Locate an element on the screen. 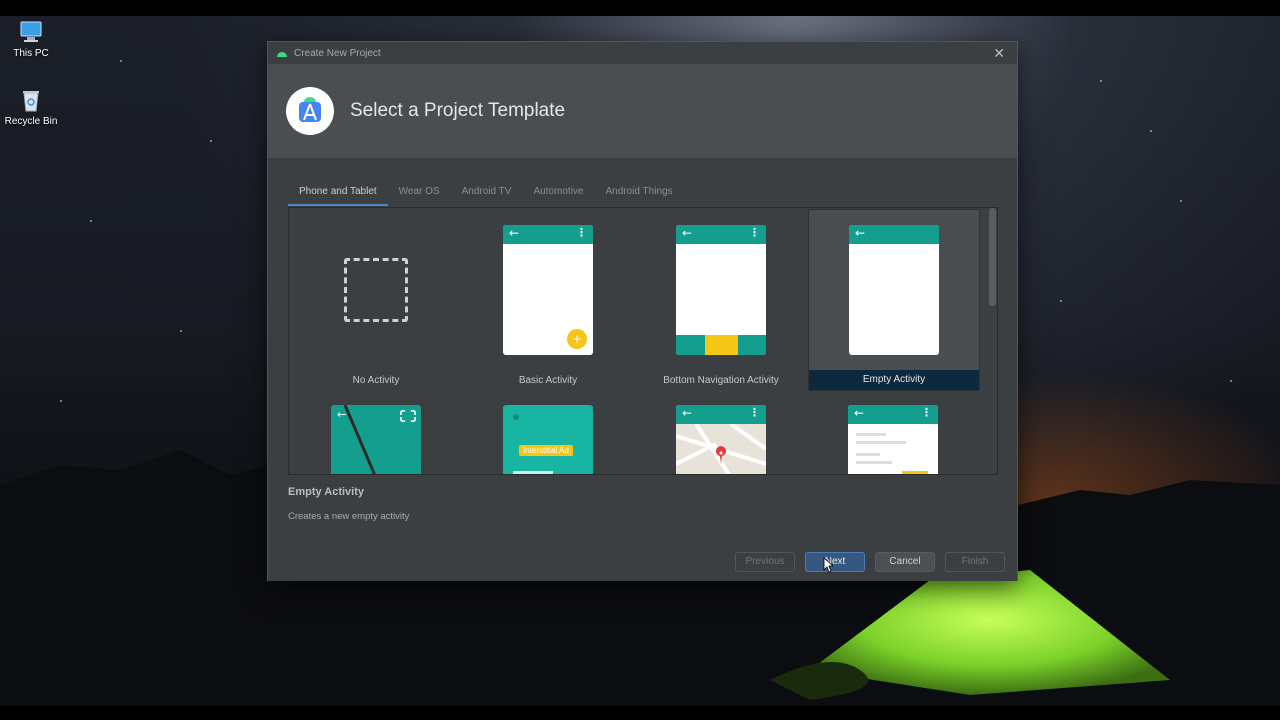 The width and height of the screenshot is (1280, 720). finish-button: Finish is located at coordinates (975, 562).